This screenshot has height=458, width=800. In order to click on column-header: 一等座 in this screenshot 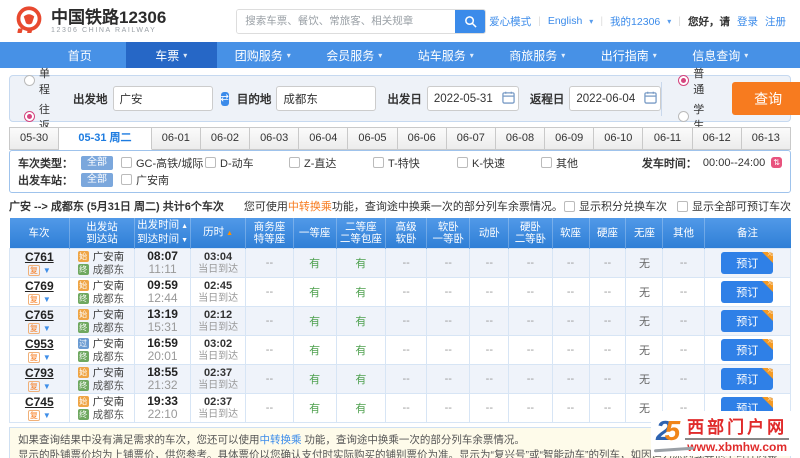, I will do `click(315, 233)`.